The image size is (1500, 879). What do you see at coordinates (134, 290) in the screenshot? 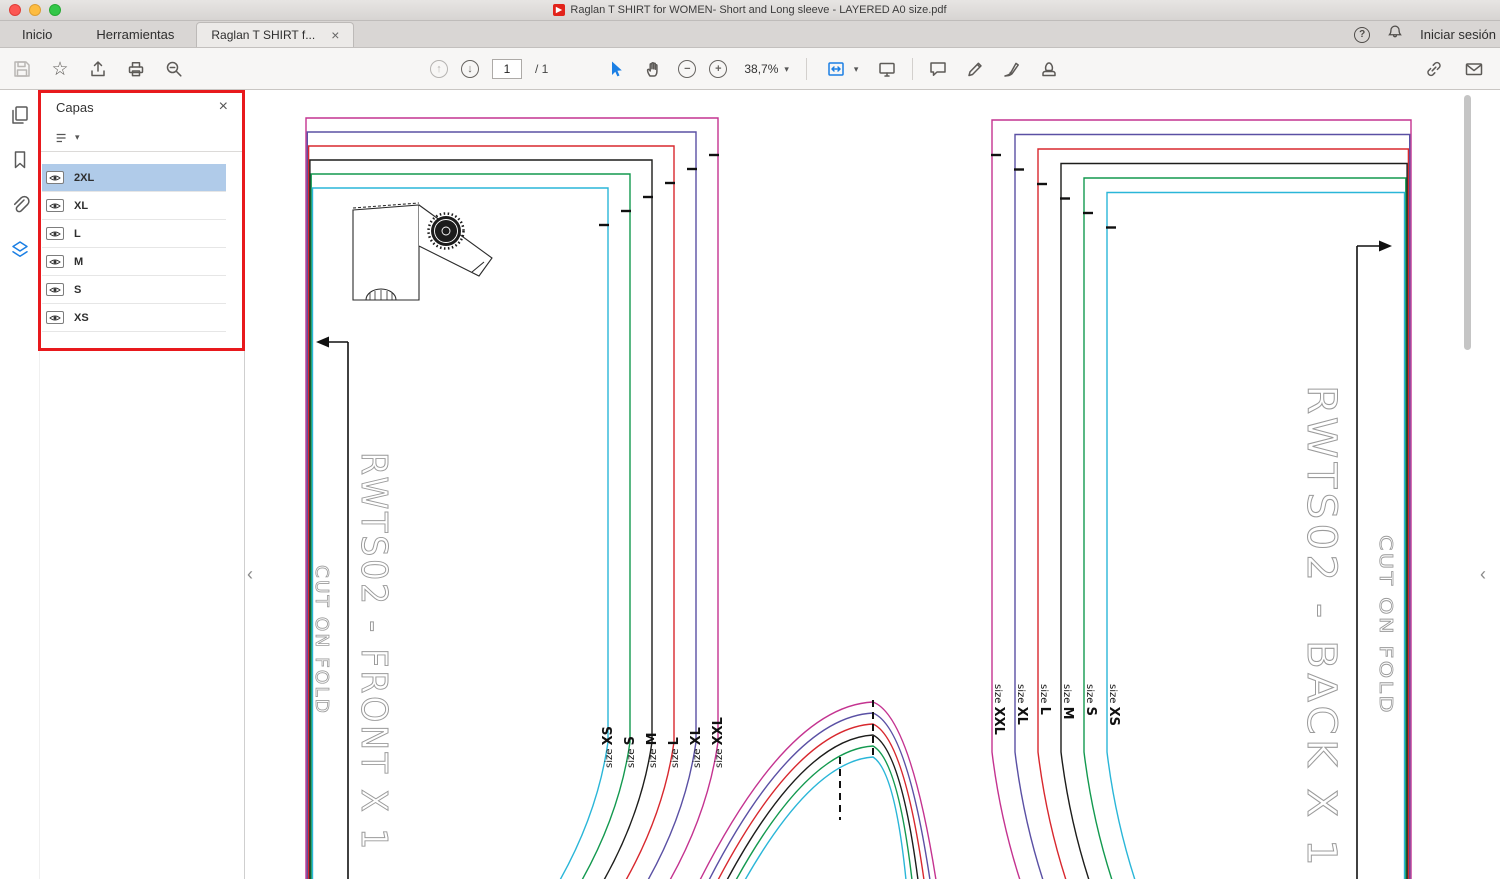
I see `layer-row-s: S` at bounding box center [134, 290].